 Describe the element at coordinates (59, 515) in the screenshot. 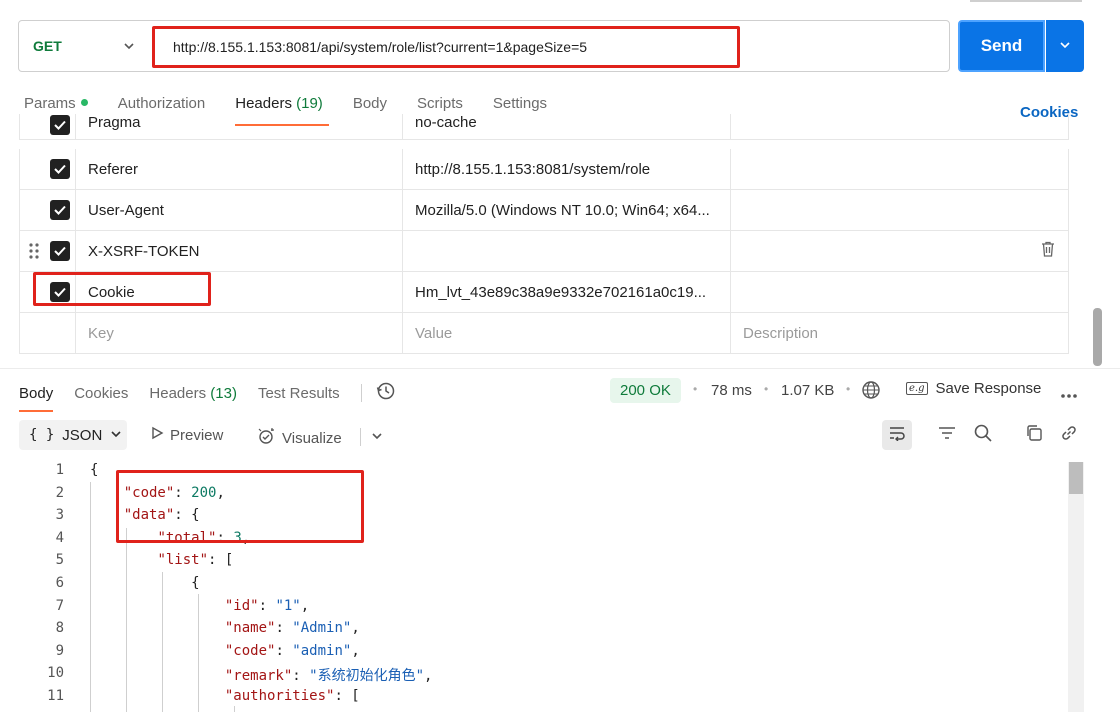

I see `line-number: 3` at that location.